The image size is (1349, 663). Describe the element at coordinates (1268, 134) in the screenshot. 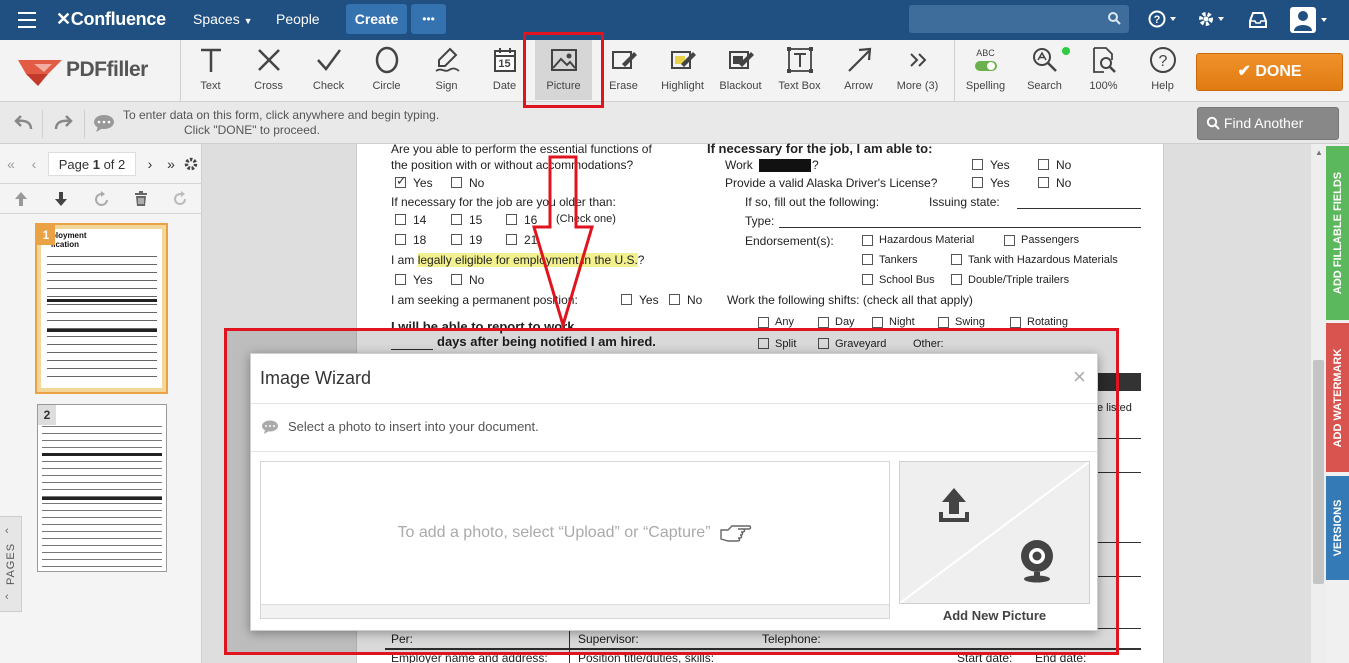

I see `find-another-form-button: Find Another Form` at that location.